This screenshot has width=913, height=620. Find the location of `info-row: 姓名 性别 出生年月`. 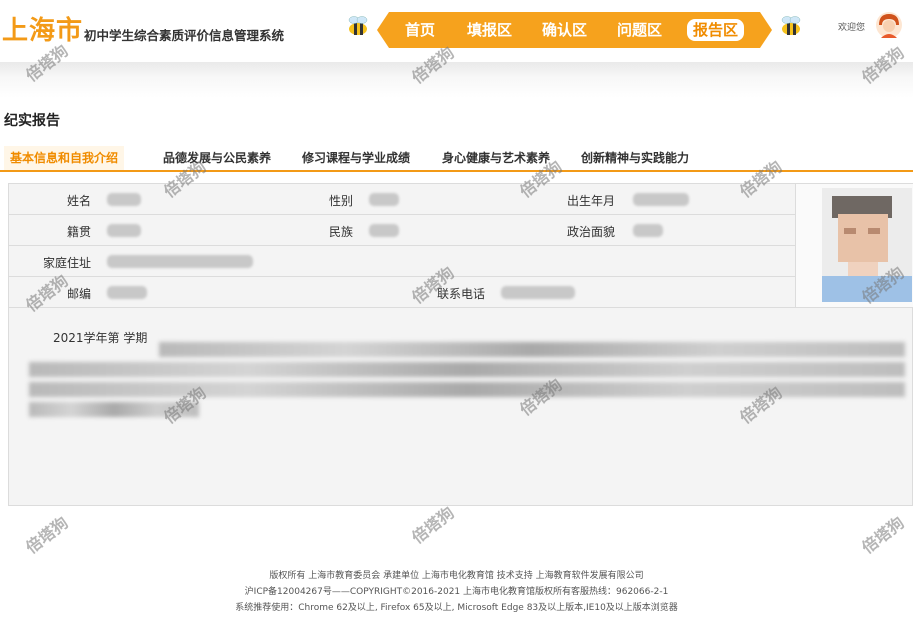

info-row: 姓名 性别 出生年月 is located at coordinates (402, 199).